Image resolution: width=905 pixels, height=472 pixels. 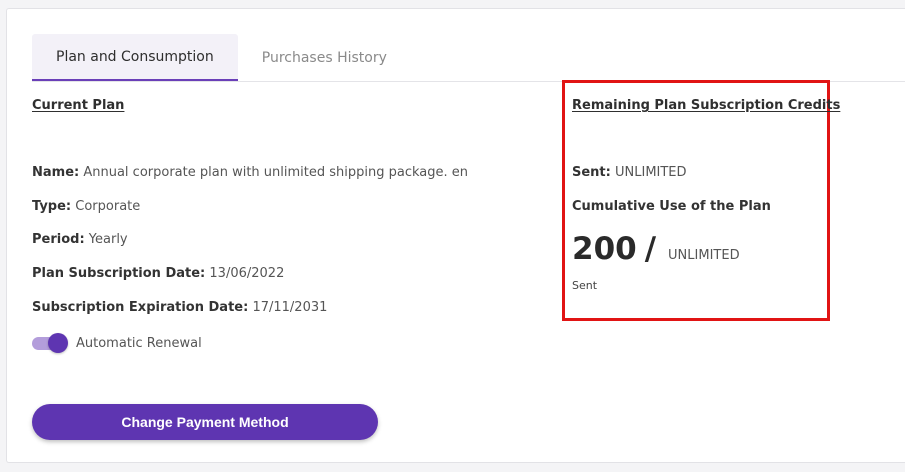 I want to click on tab-purchases-history: Purchases History, so click(x=324, y=57).